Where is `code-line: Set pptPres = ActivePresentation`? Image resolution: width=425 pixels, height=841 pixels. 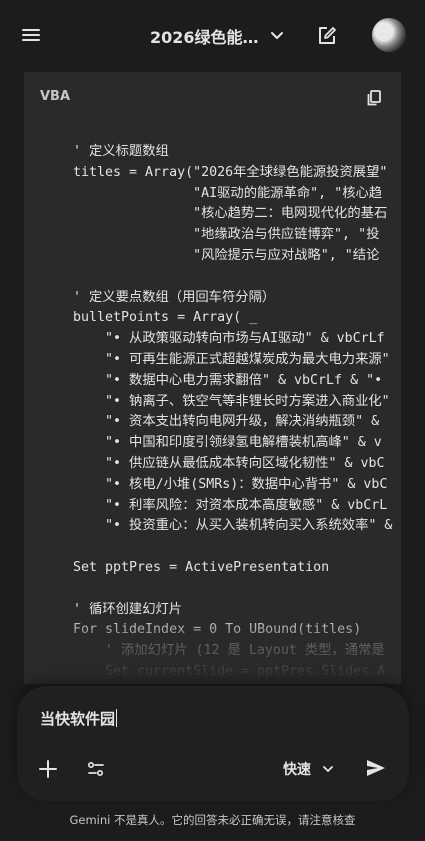
code-line: Set pptPres = ActivePresentation is located at coordinates (201, 567).